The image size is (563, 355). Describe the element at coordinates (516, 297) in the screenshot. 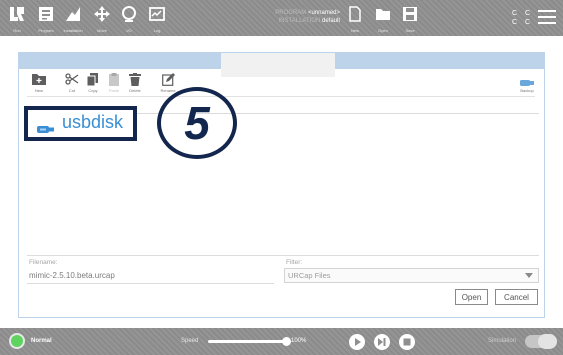

I see `cancel-button: Cancel` at that location.